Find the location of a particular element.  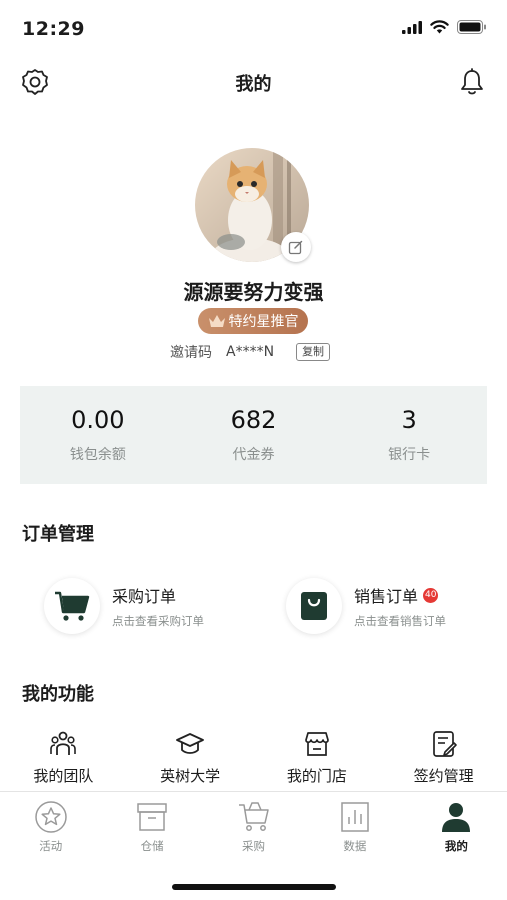

status-time: 12:29 is located at coordinates (53, 29).